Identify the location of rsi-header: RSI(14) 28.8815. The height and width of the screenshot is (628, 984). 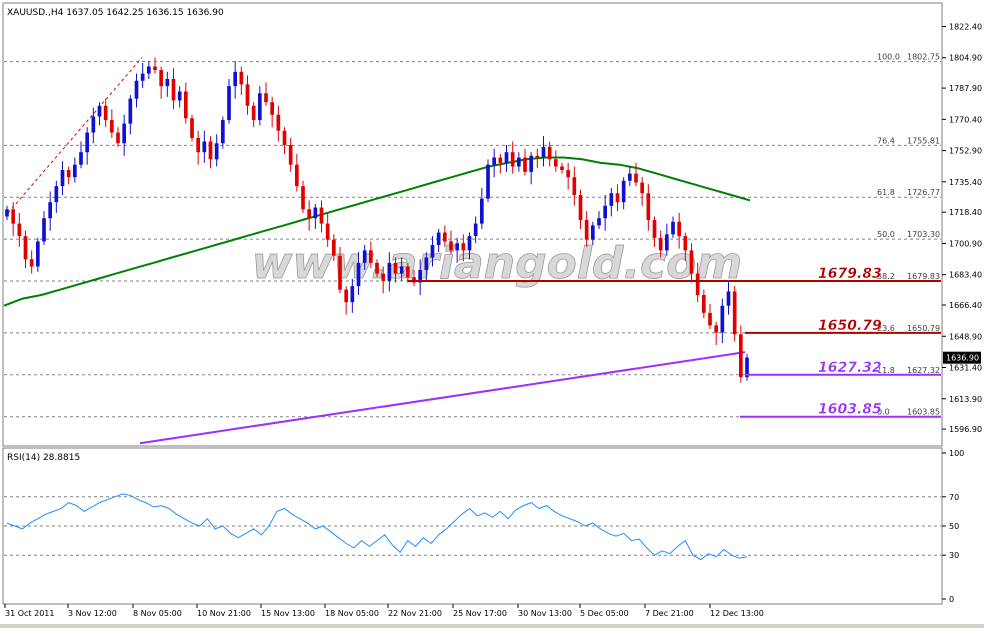
(43, 458).